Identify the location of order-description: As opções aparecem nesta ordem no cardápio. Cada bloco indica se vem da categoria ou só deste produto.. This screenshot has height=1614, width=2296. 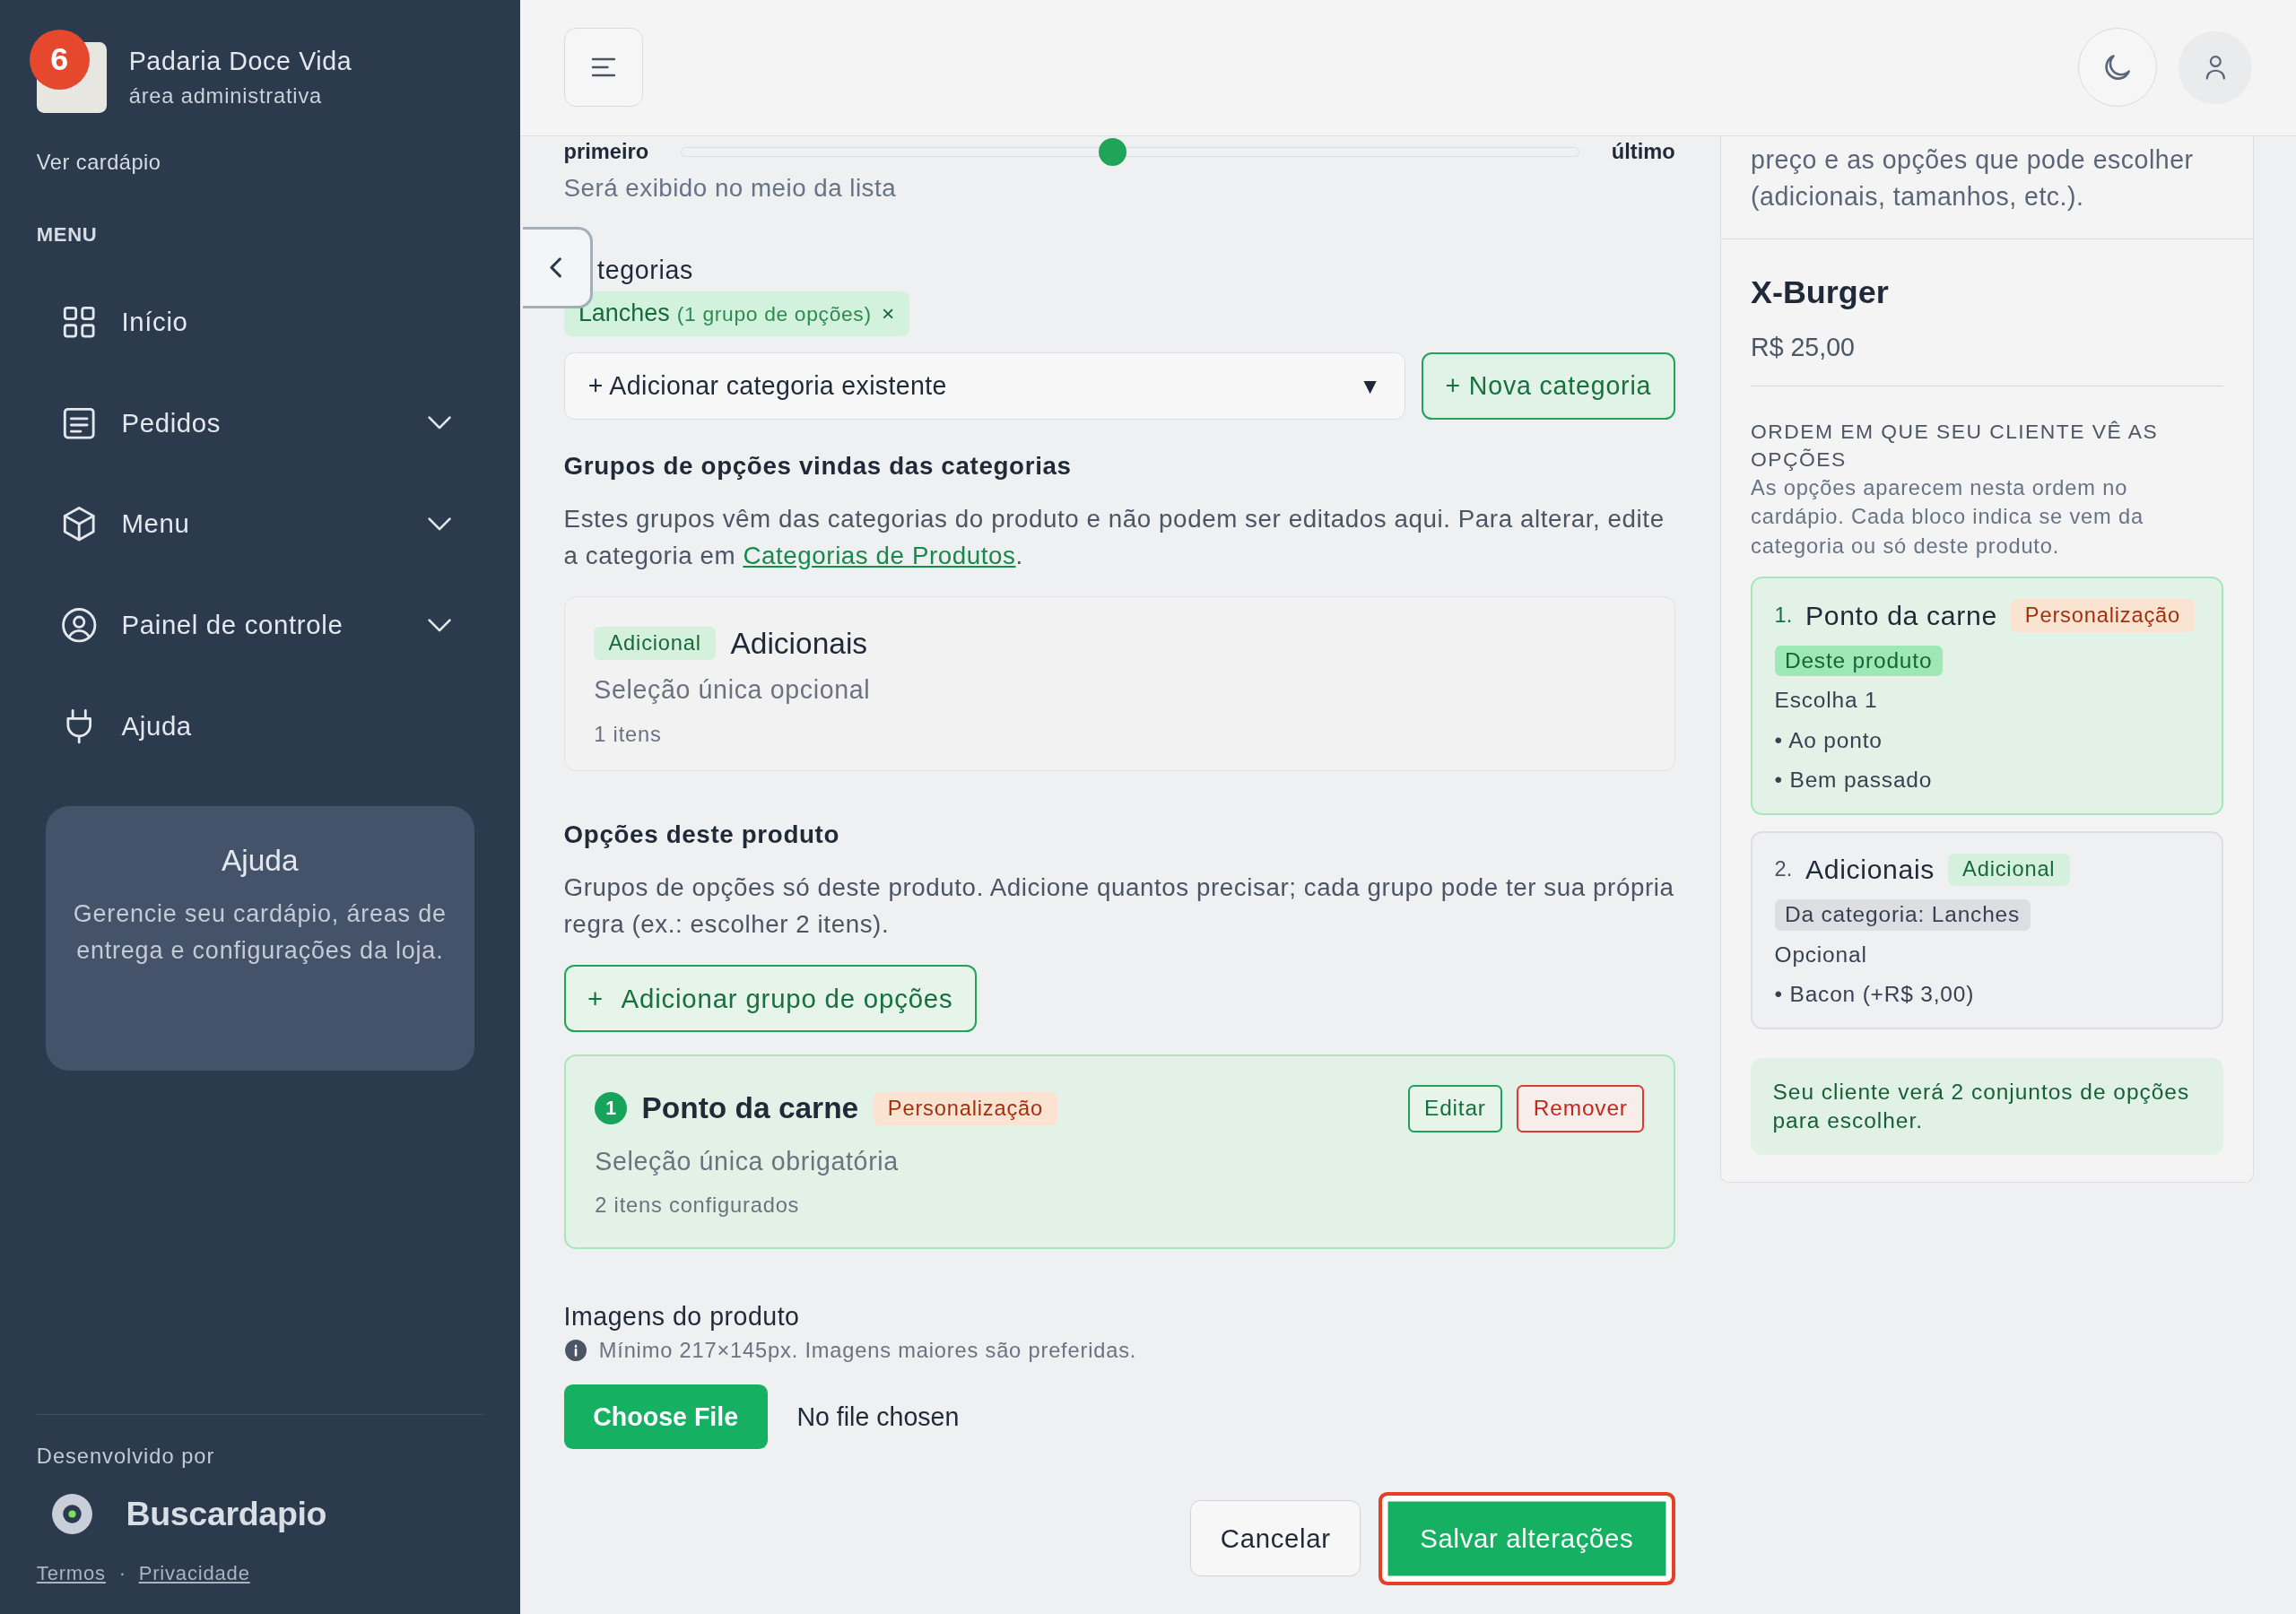
(1947, 517).